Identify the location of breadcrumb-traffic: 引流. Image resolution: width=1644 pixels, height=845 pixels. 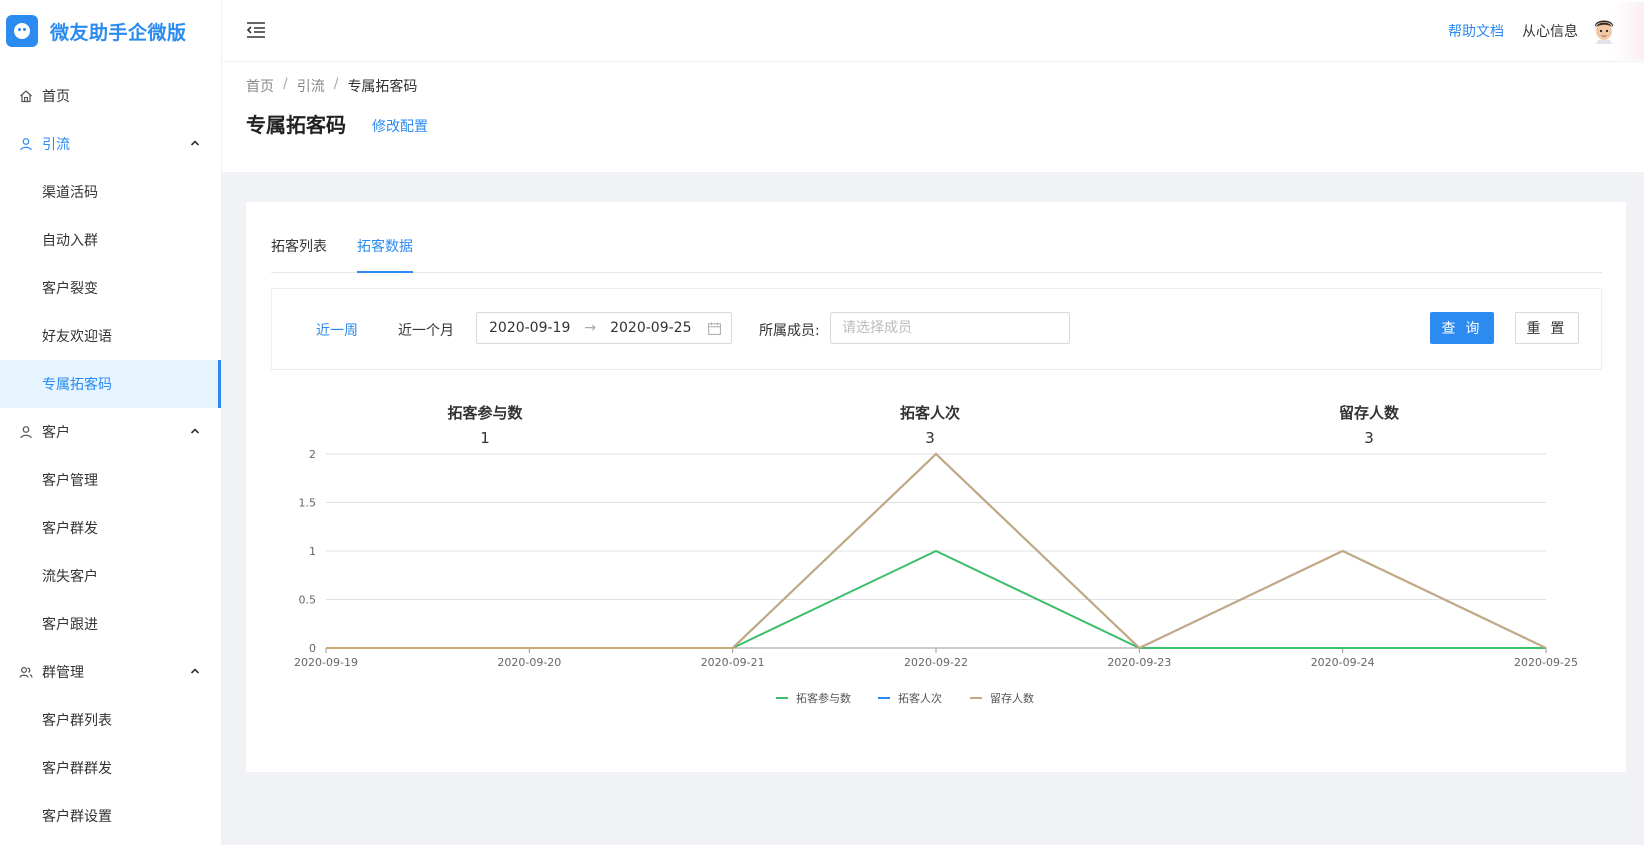
(311, 86).